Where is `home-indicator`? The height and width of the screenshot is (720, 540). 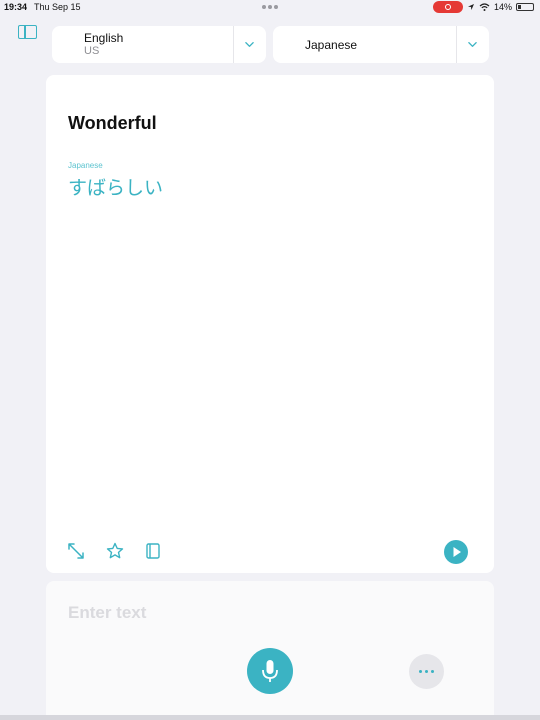 home-indicator is located at coordinates (270, 717).